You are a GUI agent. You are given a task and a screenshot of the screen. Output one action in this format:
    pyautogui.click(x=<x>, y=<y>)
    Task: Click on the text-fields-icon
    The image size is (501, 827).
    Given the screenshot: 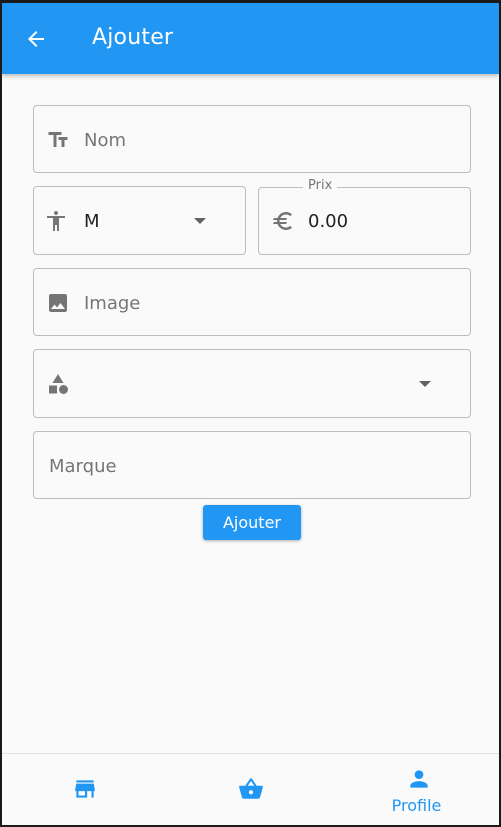 What is the action you would take?
    pyautogui.click(x=58, y=139)
    